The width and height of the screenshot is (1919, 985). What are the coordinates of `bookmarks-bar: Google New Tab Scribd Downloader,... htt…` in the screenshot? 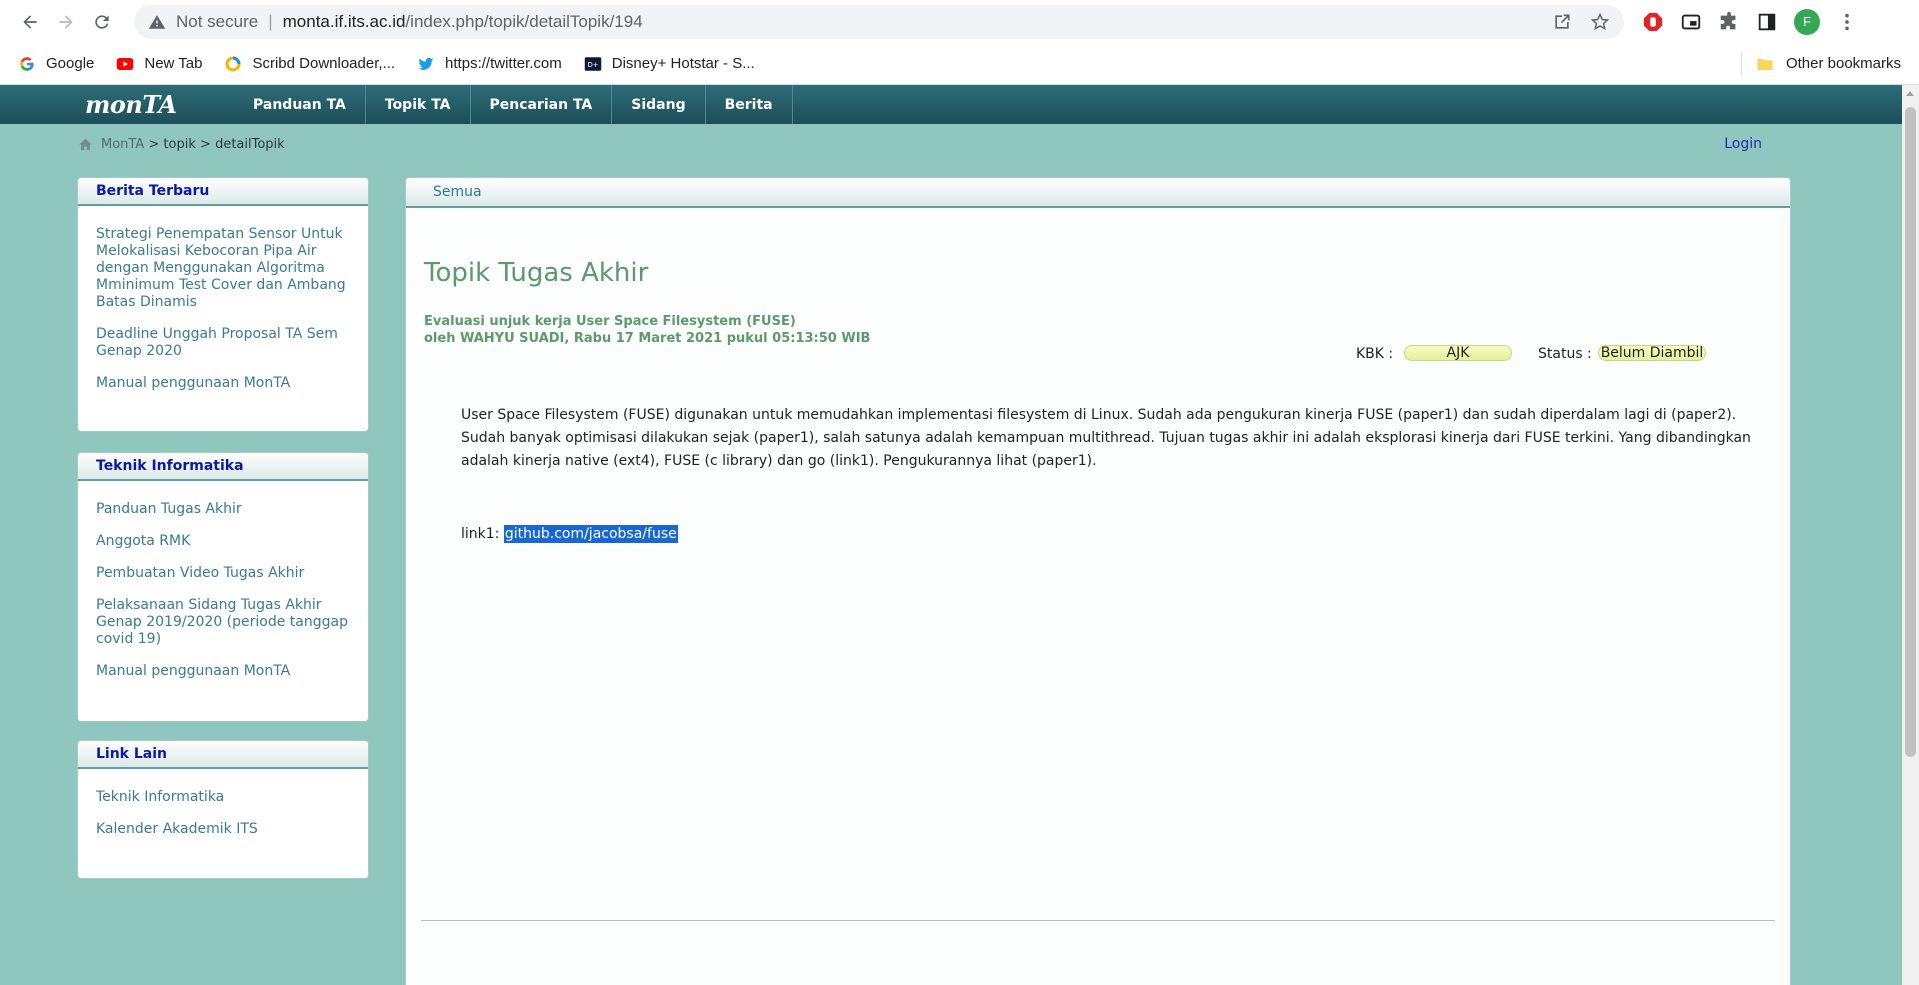 It's located at (959, 64).